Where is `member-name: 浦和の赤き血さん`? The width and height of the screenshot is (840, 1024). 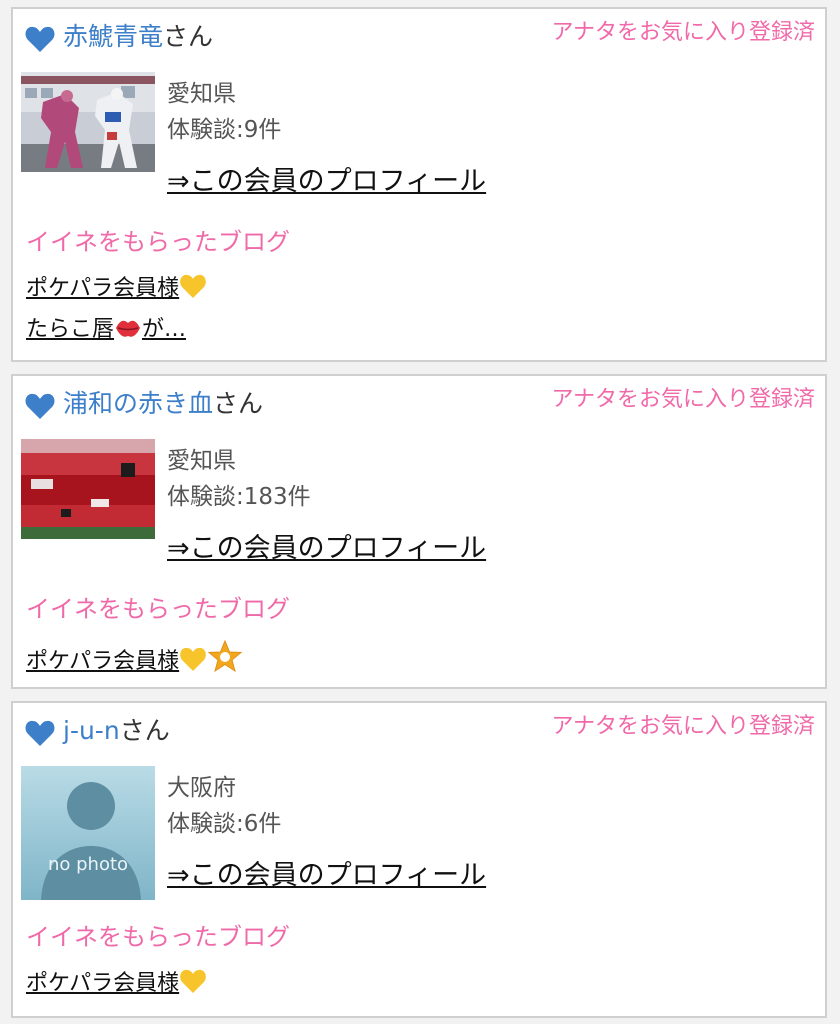
member-name: 浦和の赤き血さん is located at coordinates (163, 404).